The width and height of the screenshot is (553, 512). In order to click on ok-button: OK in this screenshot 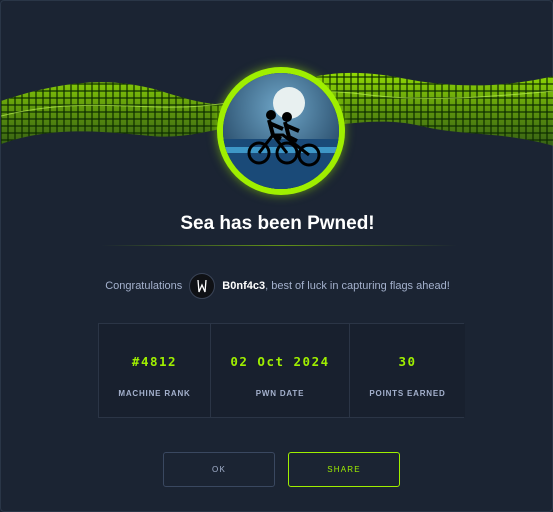, I will do `click(219, 469)`.